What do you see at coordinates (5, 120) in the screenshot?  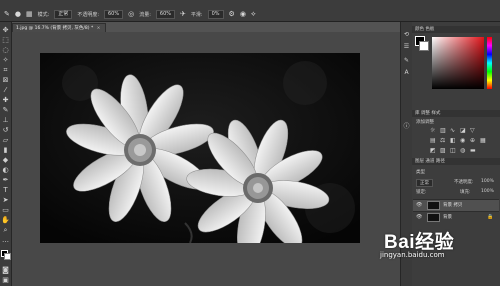 I see `clone-stamp-tool-icon: ⊥` at bounding box center [5, 120].